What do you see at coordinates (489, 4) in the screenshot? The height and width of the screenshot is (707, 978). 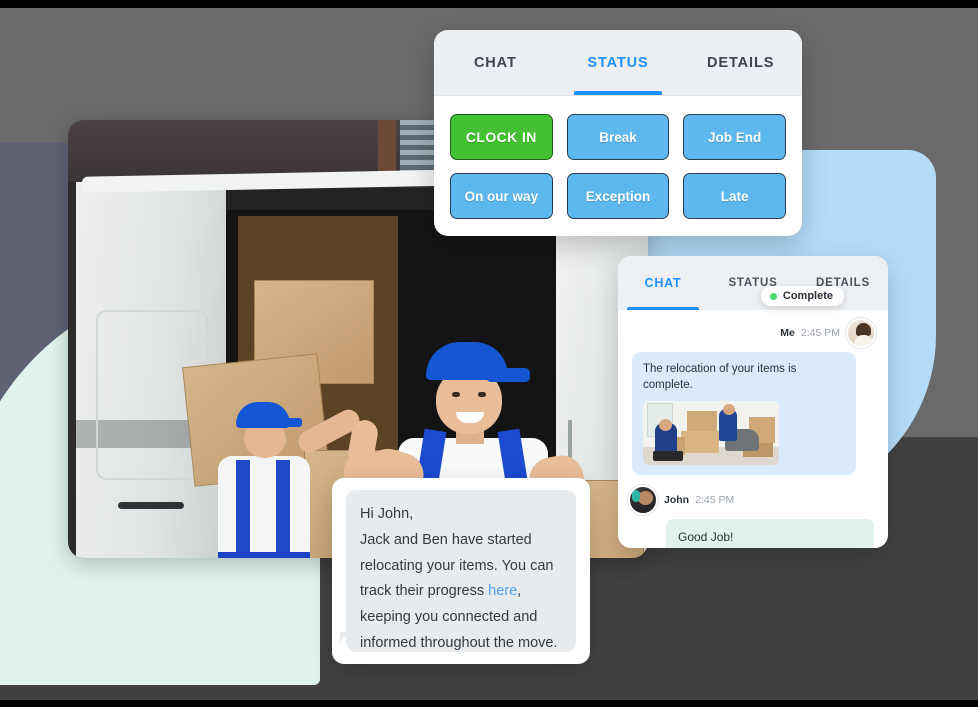 I see `top-black-band` at bounding box center [489, 4].